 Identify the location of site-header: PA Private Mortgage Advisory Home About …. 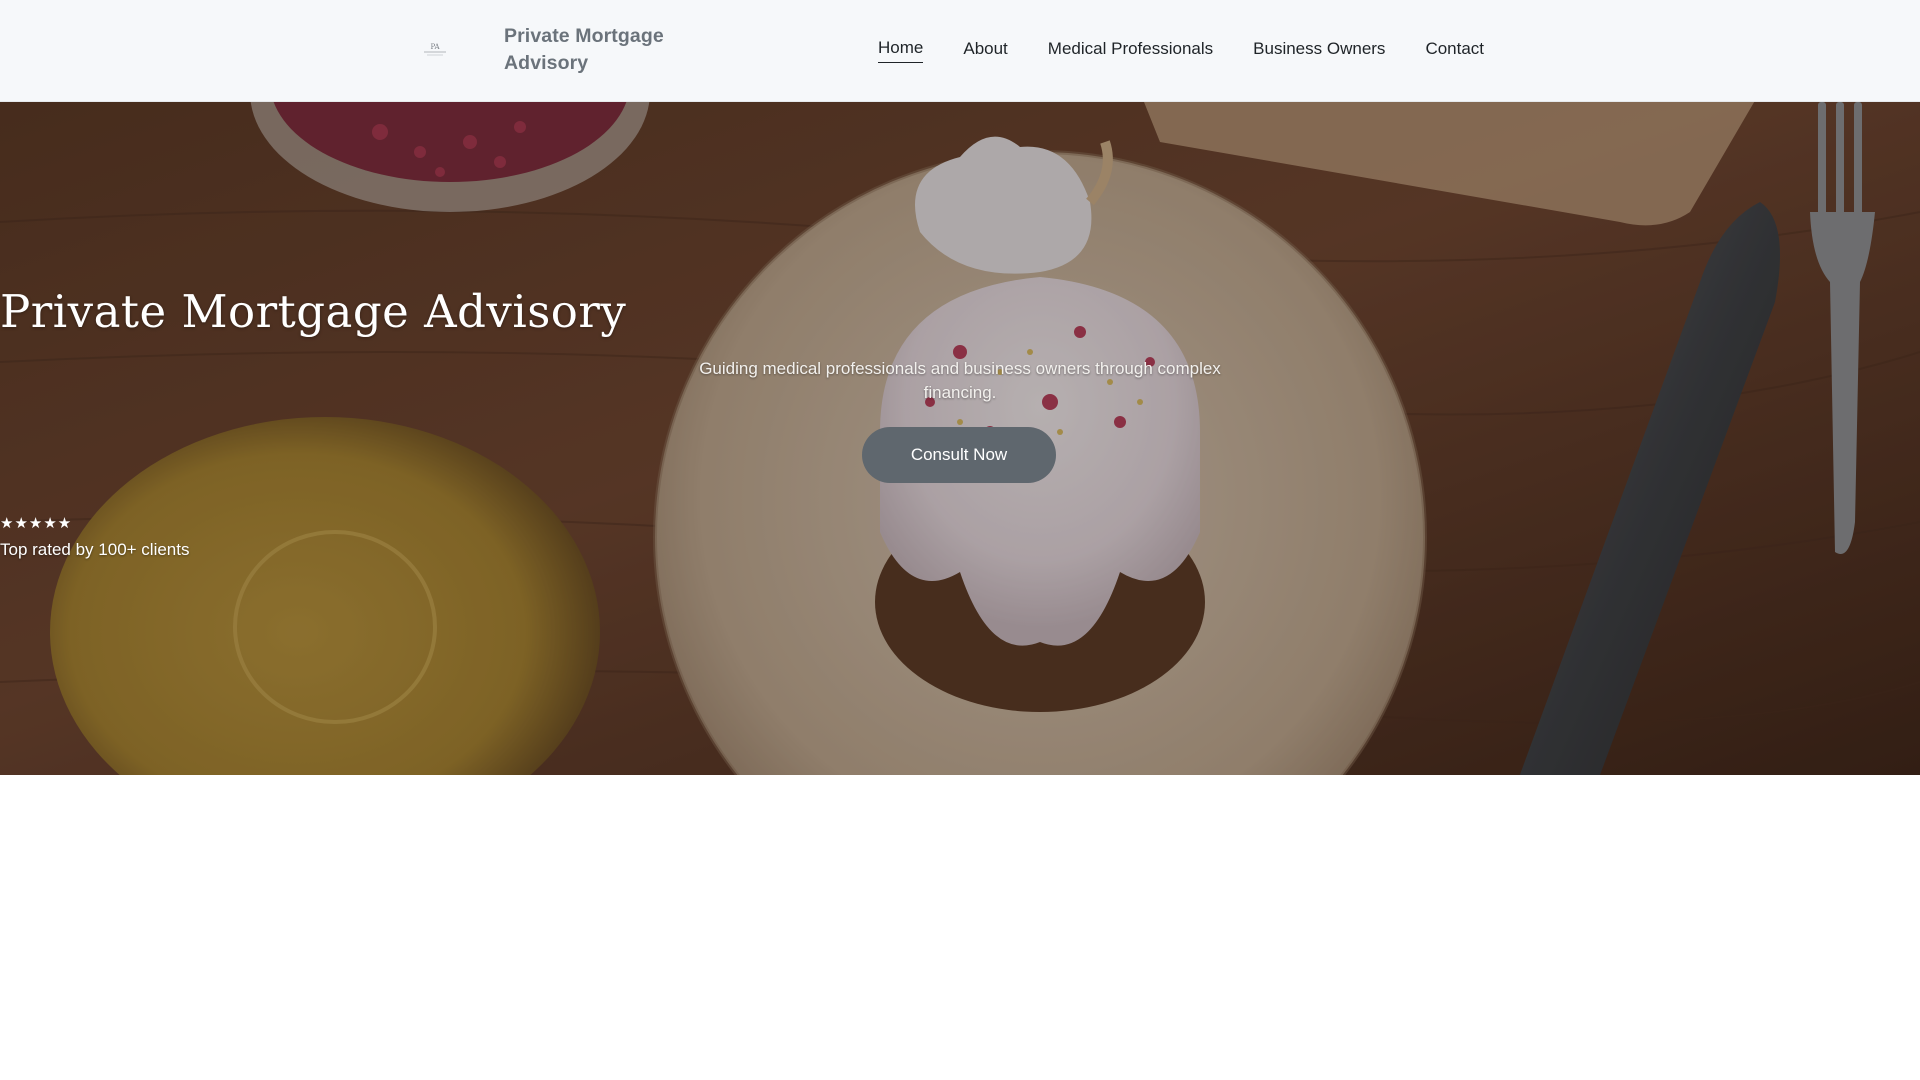
(960, 51).